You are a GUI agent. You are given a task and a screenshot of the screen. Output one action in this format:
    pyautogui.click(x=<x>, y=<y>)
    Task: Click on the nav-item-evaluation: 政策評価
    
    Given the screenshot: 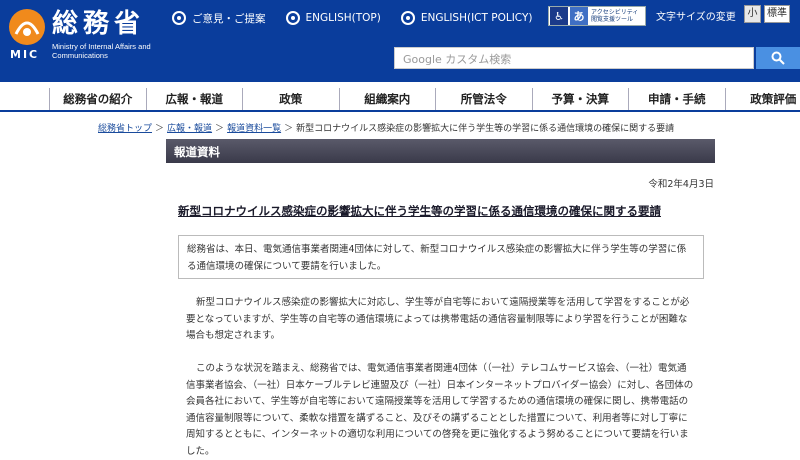 What is the action you would take?
    pyautogui.click(x=762, y=99)
    